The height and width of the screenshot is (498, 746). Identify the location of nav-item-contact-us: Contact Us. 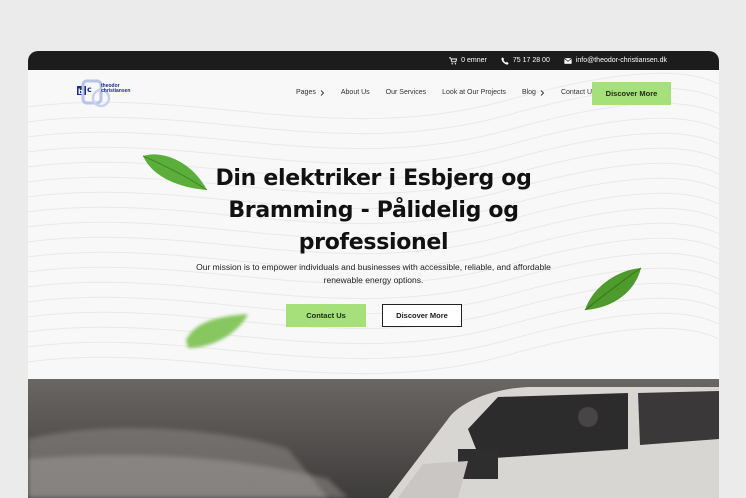
(578, 92).